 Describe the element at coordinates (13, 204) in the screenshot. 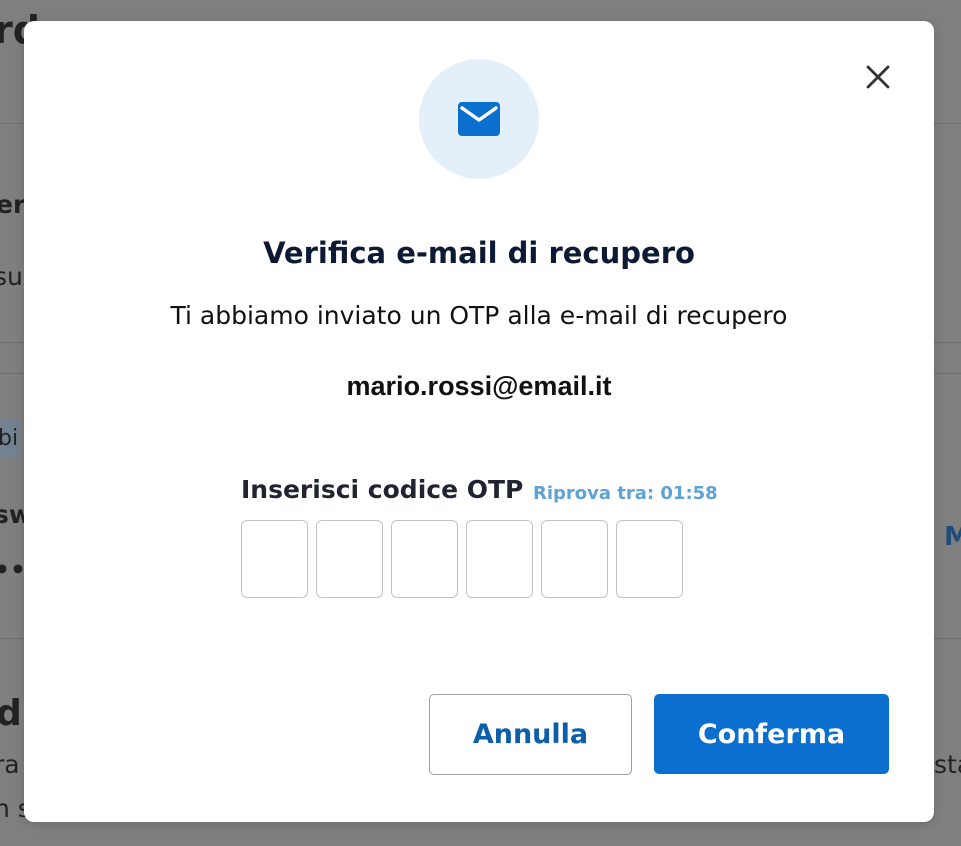

I see `background-fragment: er` at that location.